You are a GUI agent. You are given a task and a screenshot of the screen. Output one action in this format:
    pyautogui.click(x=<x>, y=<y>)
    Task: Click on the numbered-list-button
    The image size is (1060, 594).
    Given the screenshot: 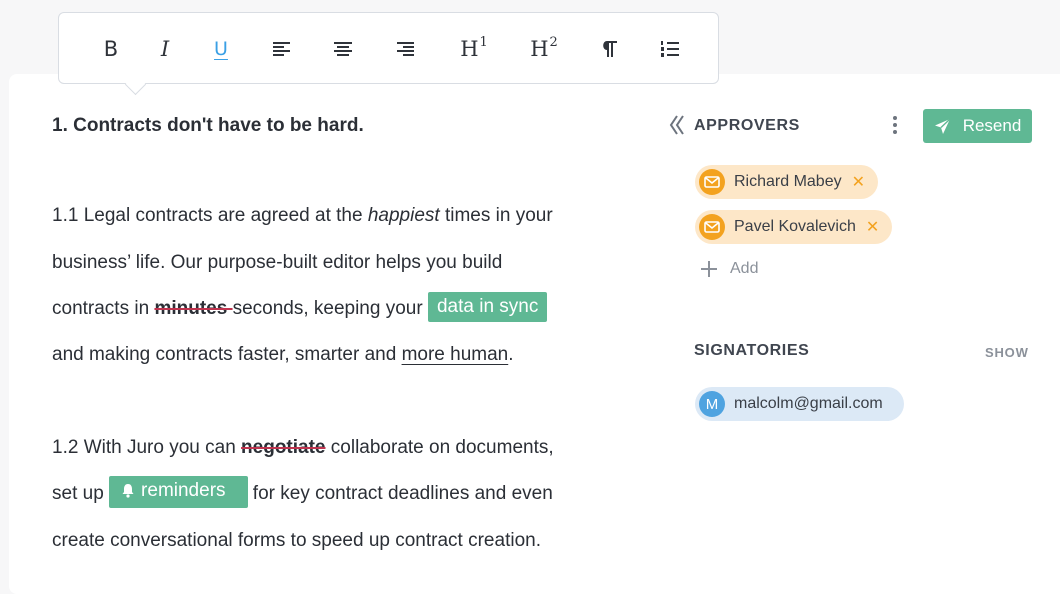 What is the action you would take?
    pyautogui.click(x=670, y=49)
    